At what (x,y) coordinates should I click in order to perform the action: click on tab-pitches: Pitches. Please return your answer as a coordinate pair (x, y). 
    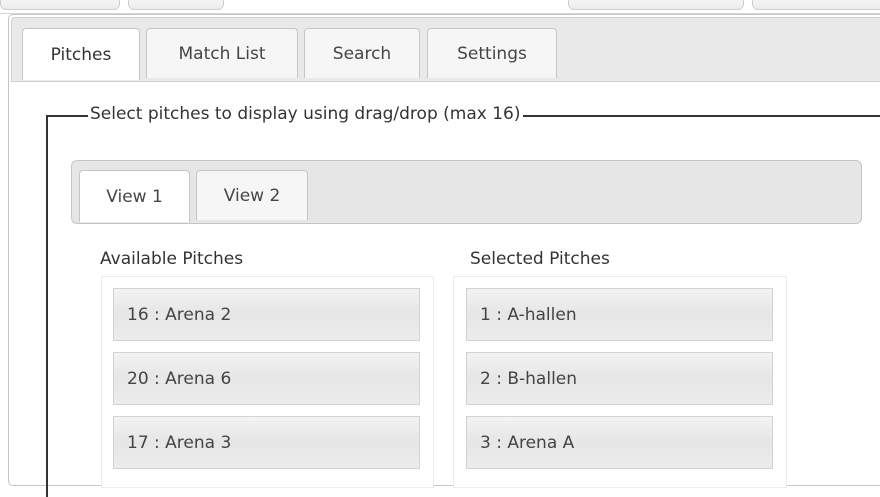
    Looking at the image, I should click on (81, 54).